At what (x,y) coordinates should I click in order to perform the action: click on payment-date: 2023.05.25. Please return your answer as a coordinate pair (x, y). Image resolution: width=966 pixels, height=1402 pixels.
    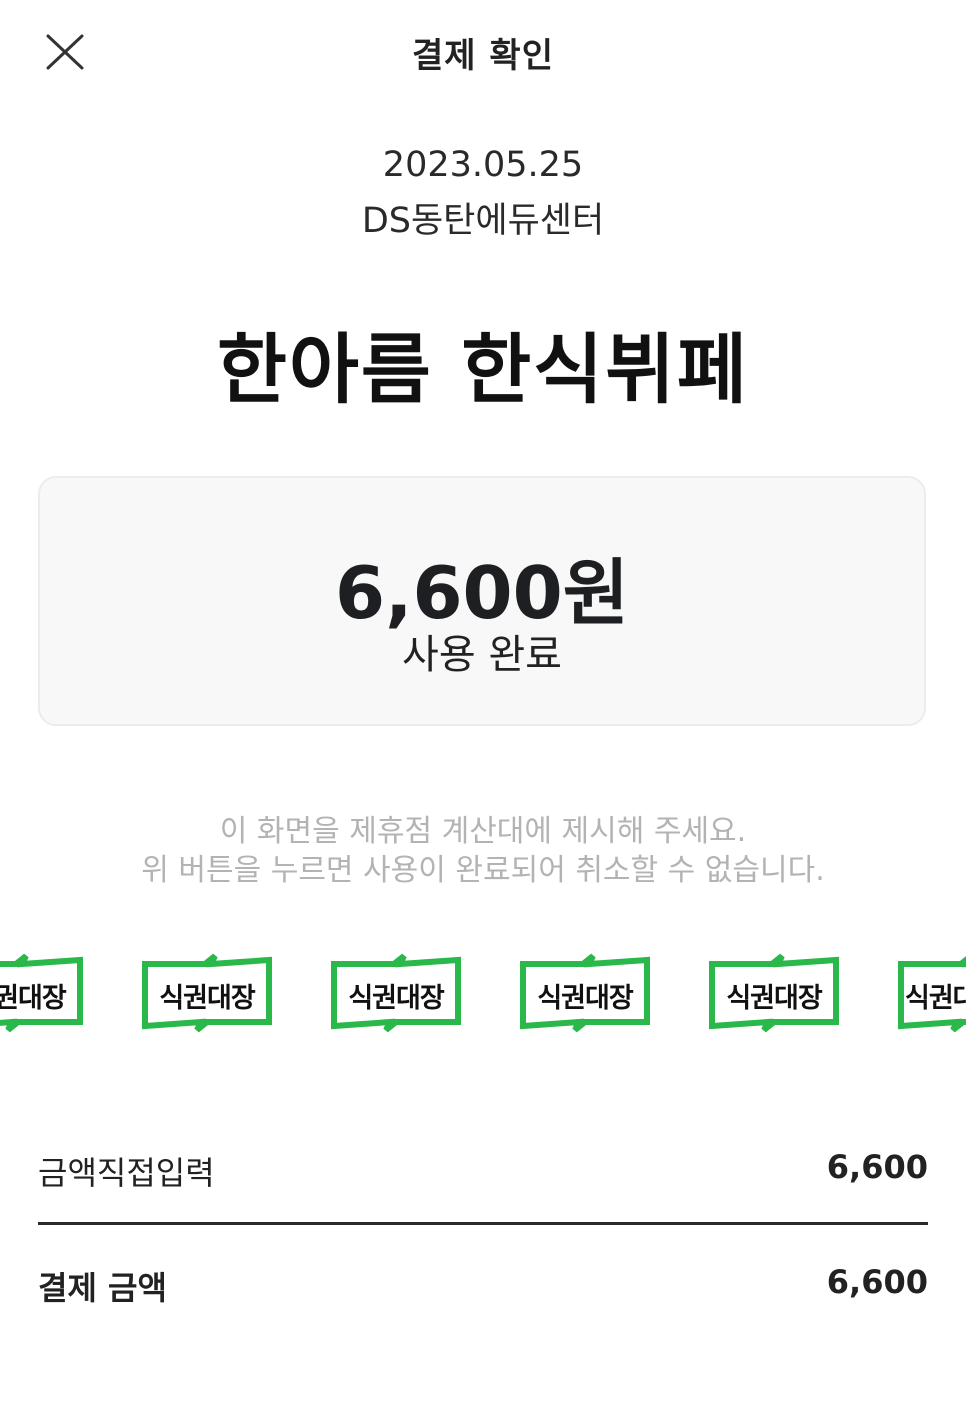
    Looking at the image, I should click on (483, 165).